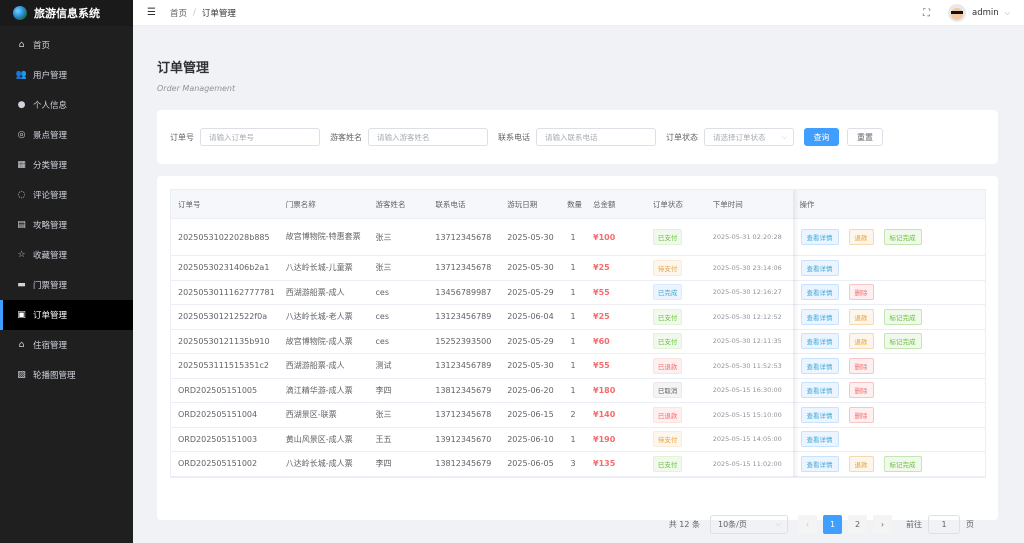 The image size is (1024, 543). What do you see at coordinates (66, 285) in the screenshot?
I see `sidebar-item-8: ▬ 门票管理` at bounding box center [66, 285].